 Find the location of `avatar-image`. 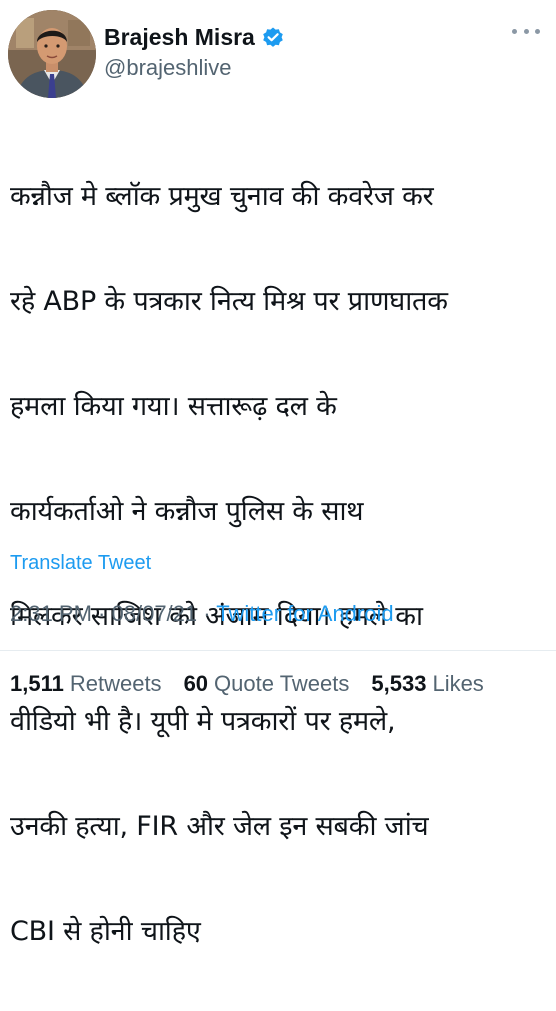

avatar-image is located at coordinates (52, 54).